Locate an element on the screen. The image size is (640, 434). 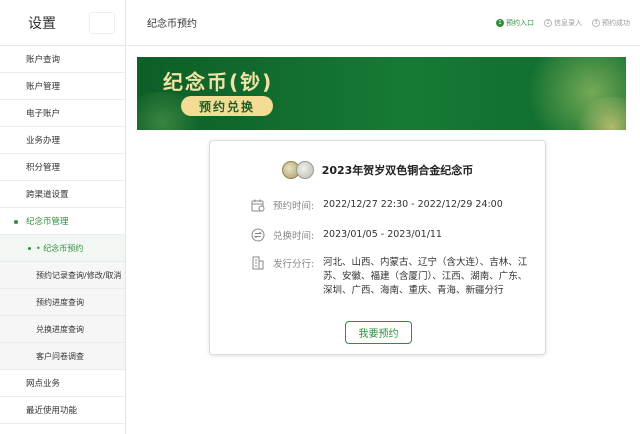
sidebar-title: 设置 is located at coordinates (62, 23).